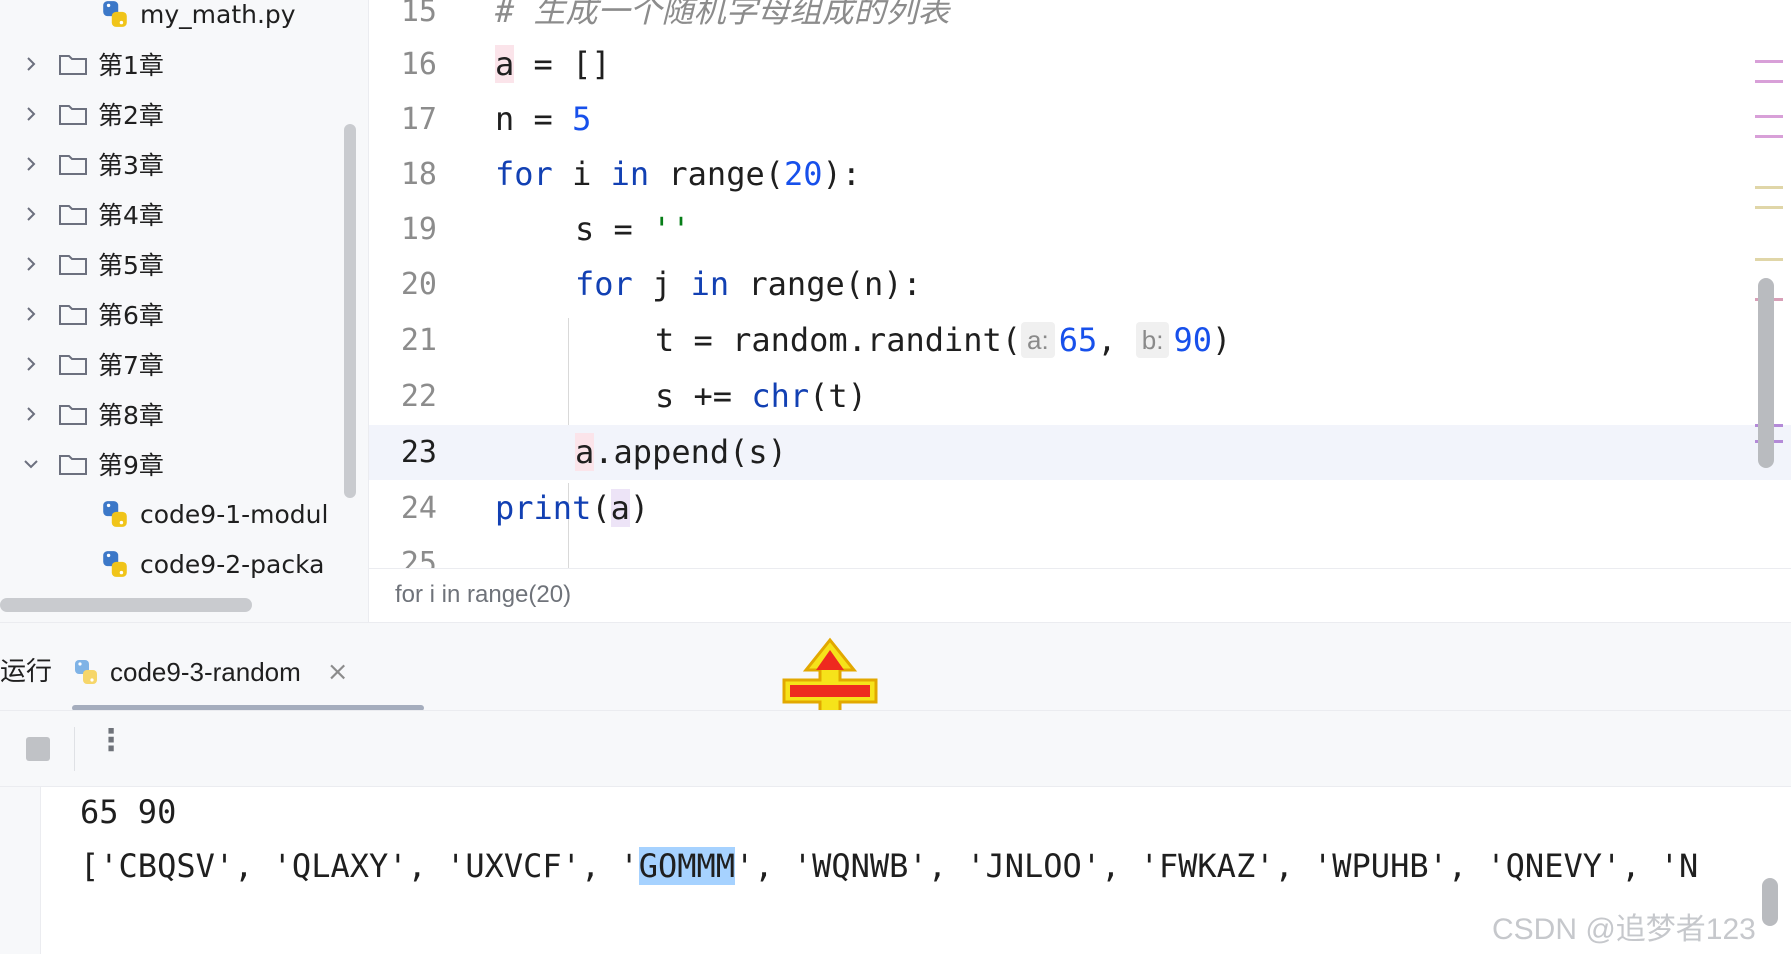 The image size is (1791, 954). What do you see at coordinates (1080, 452) in the screenshot?
I see `code-line-23-current: 23 a.append(s)` at bounding box center [1080, 452].